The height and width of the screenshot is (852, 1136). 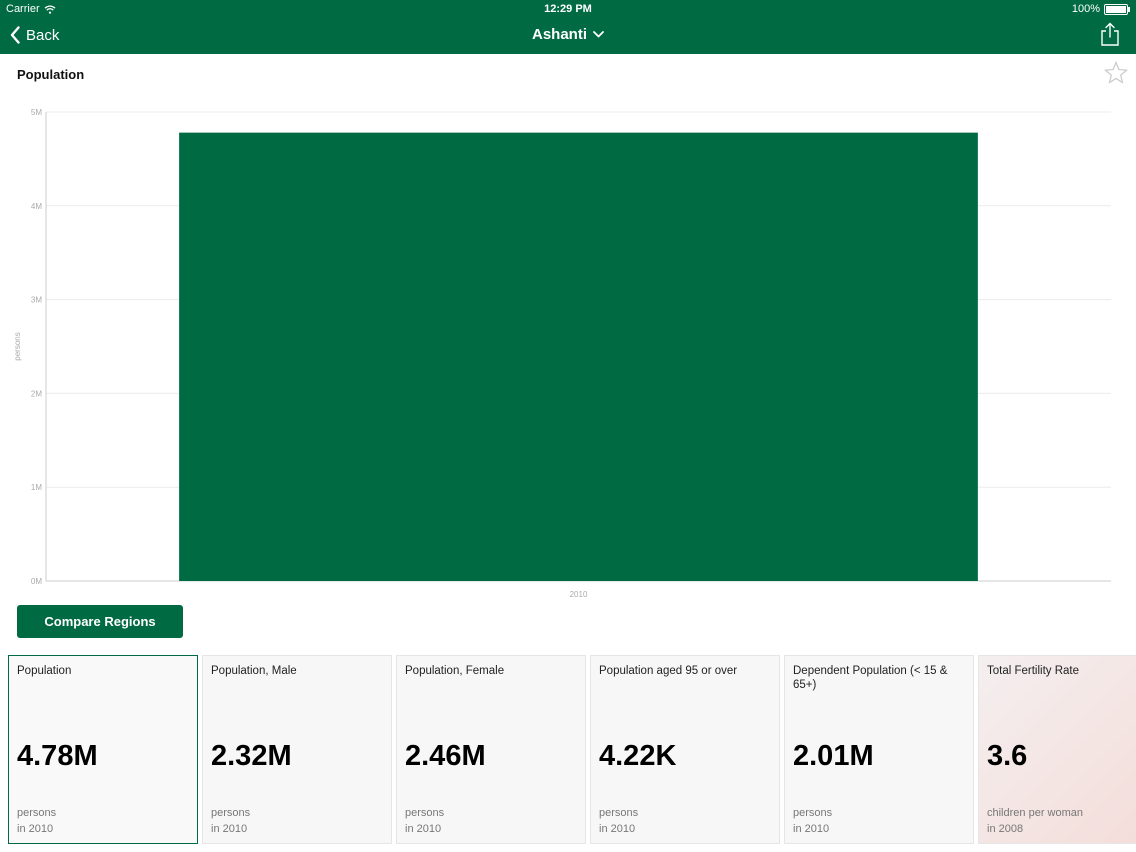 What do you see at coordinates (44, 671) in the screenshot?
I see `indicator-label: Population` at bounding box center [44, 671].